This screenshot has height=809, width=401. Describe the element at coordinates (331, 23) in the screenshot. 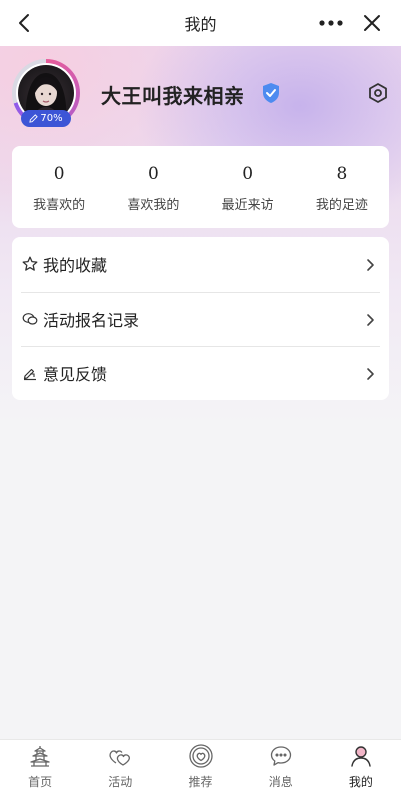

I see `more-dots-icon` at that location.